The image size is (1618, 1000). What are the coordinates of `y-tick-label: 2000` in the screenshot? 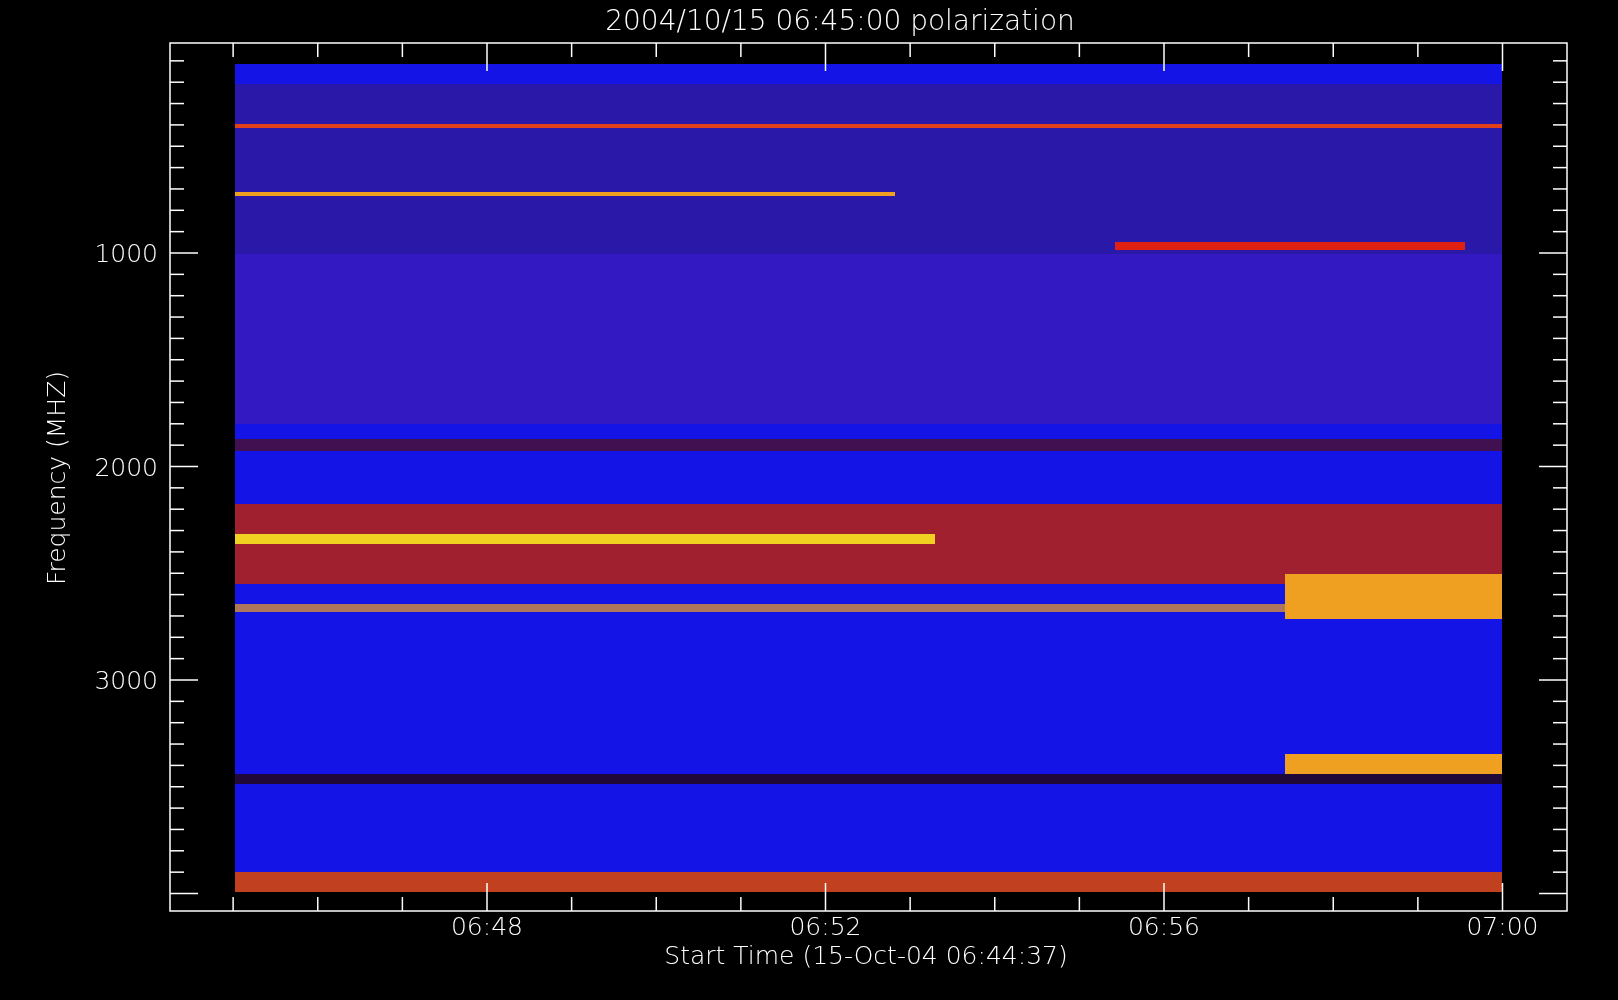 It's located at (126, 467).